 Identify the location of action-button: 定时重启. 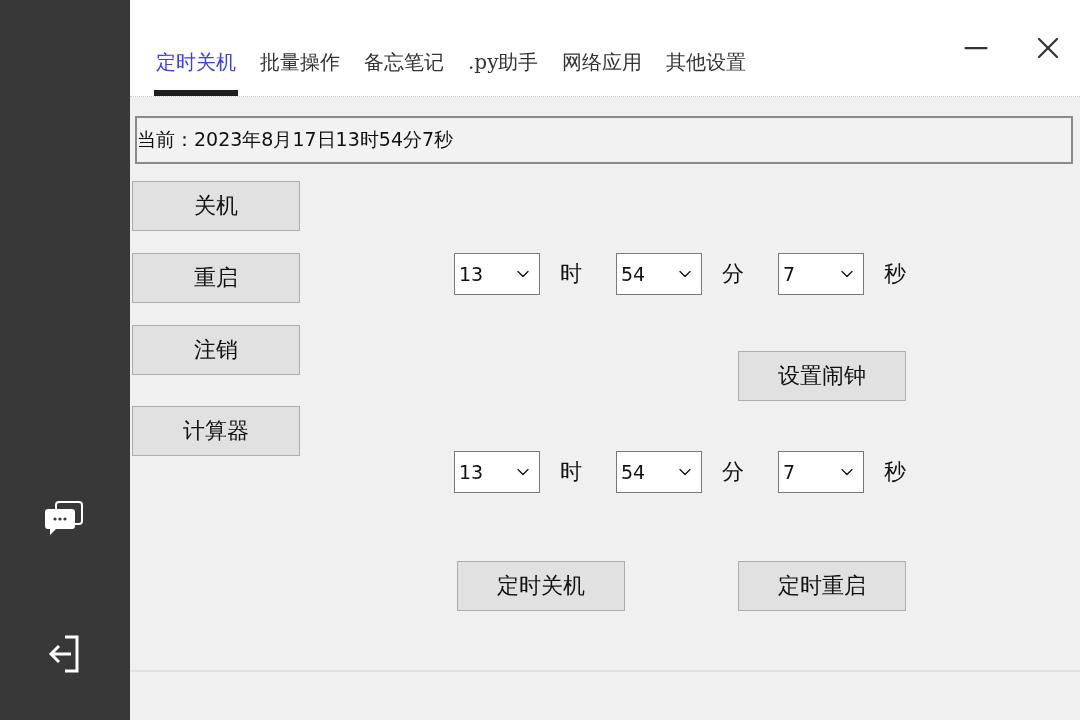
(822, 586).